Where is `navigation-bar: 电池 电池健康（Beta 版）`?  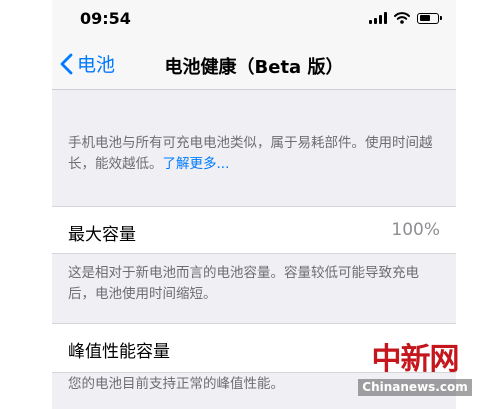 navigation-bar: 电池 电池健康（Beta 版） is located at coordinates (254, 65).